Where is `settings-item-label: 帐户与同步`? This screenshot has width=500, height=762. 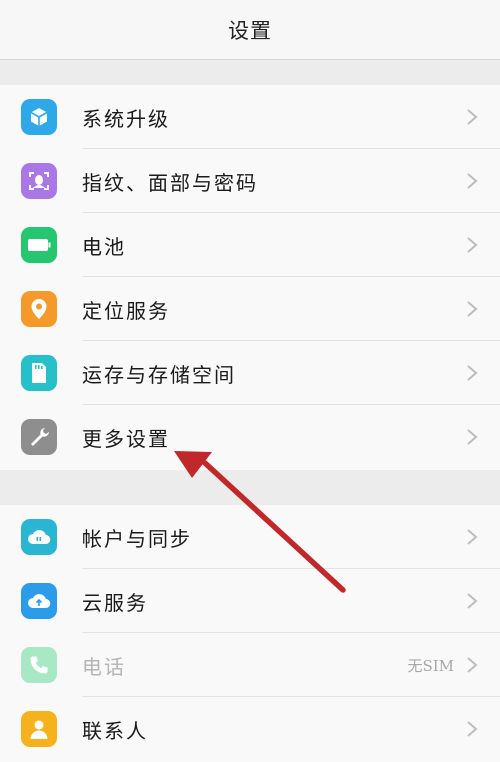 settings-item-label: 帐户与同步 is located at coordinates (137, 538).